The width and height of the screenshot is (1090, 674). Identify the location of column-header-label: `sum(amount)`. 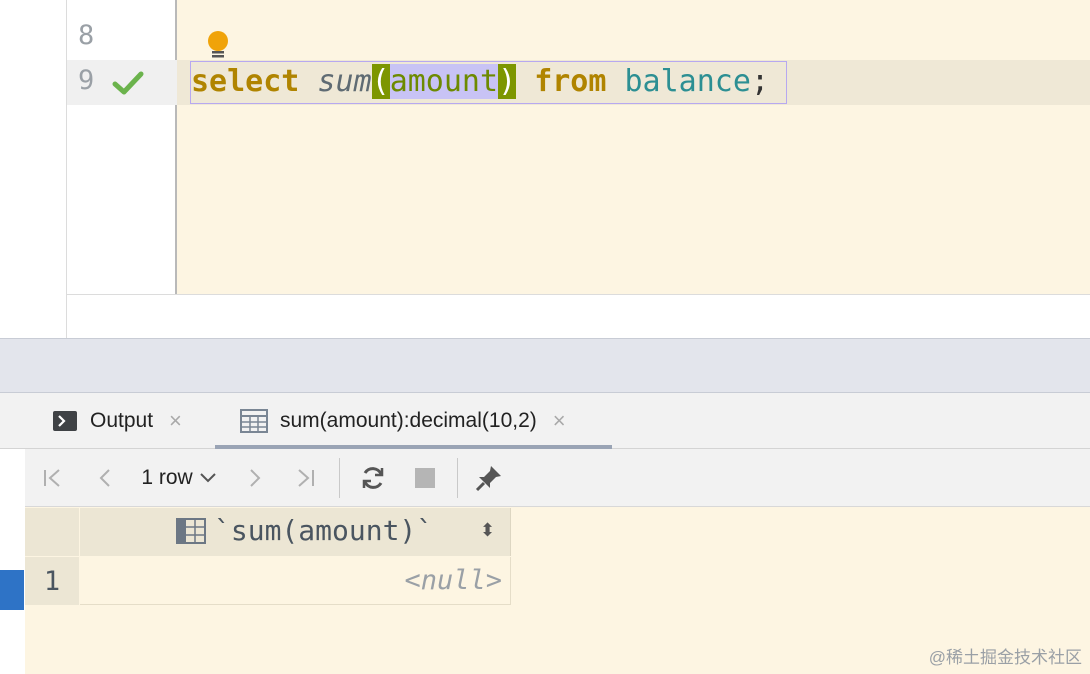
(324, 530).